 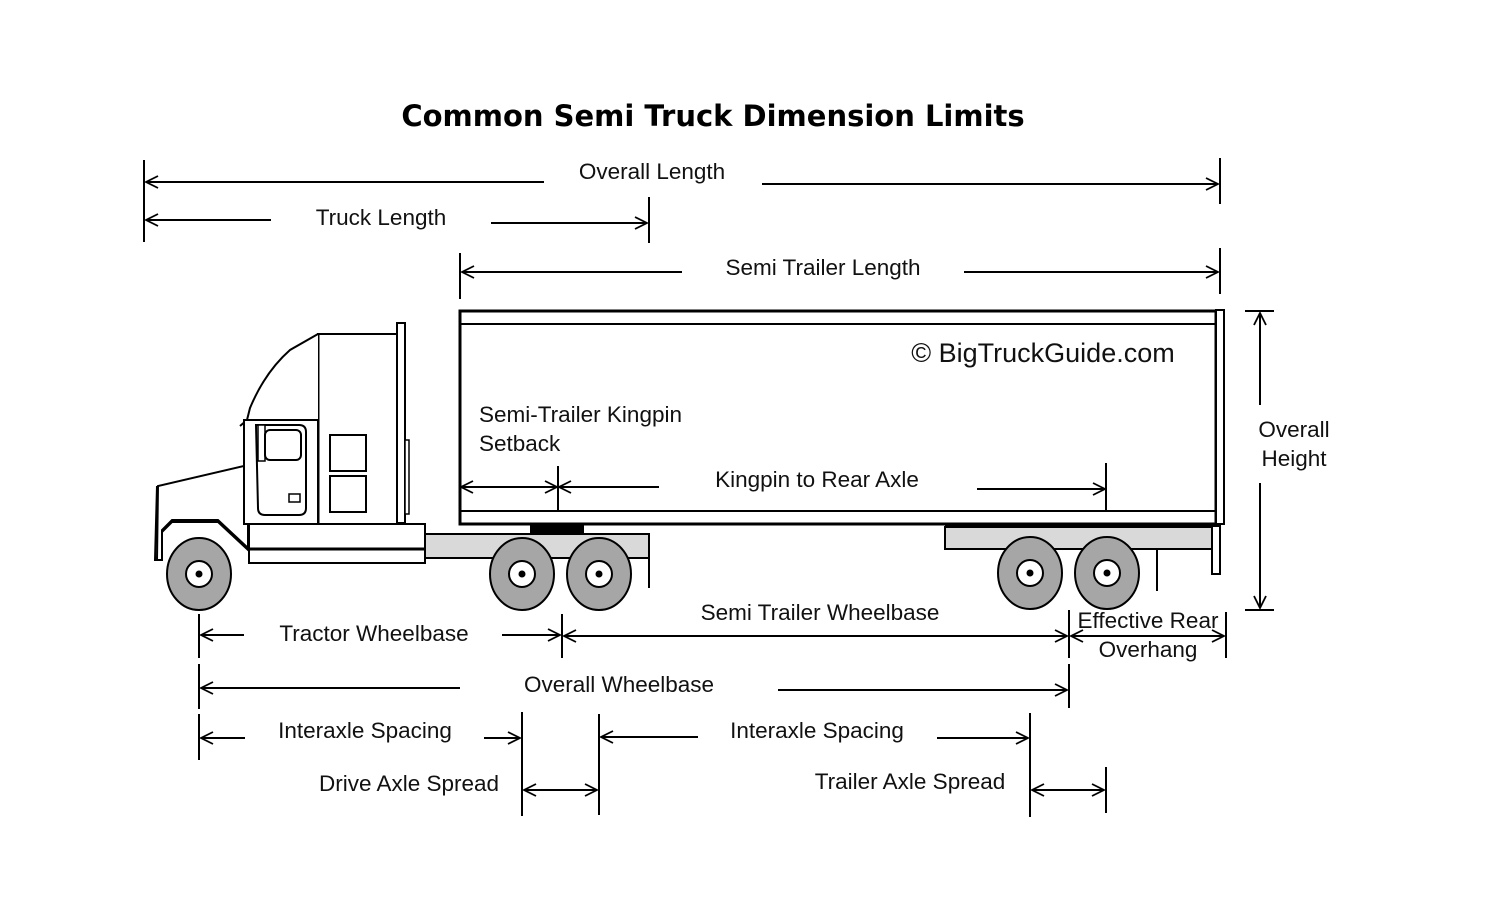 I want to click on watermark: © BigTruckGuide.com, so click(x=1042, y=353).